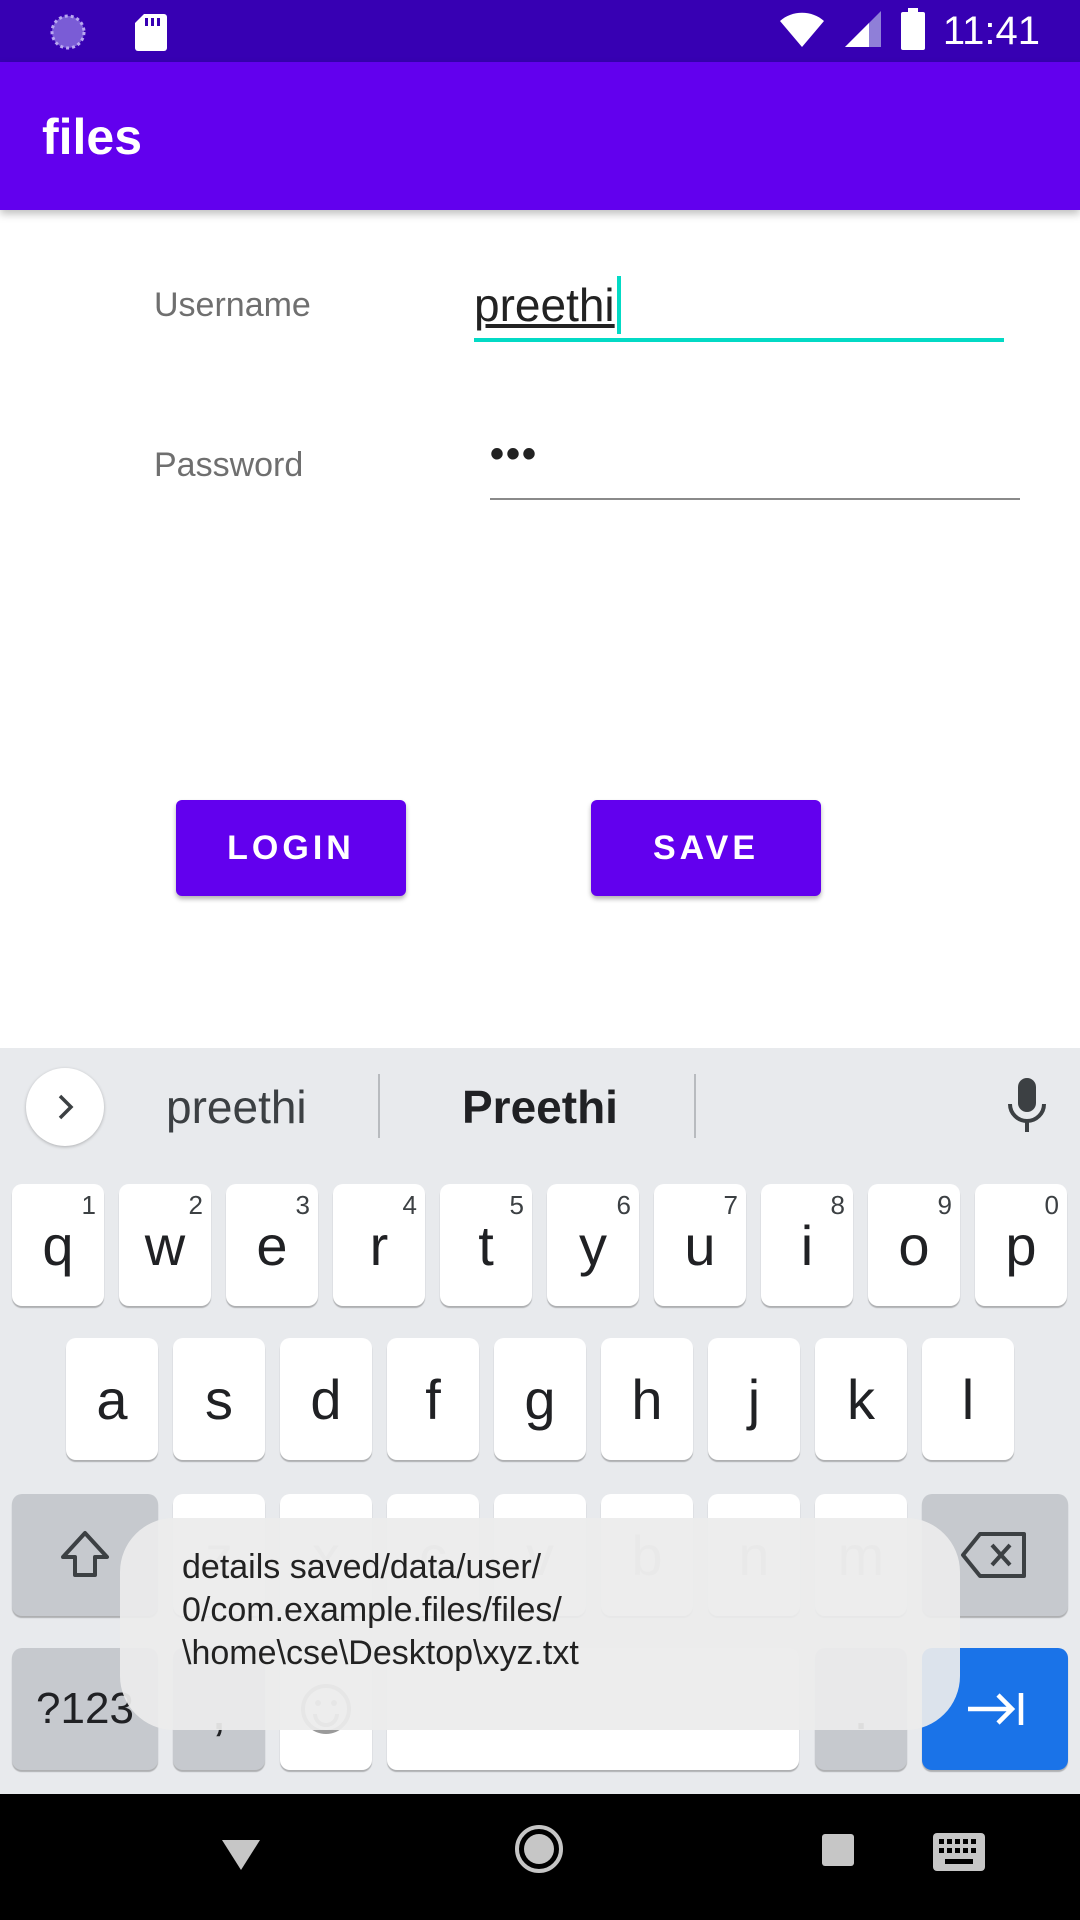 The height and width of the screenshot is (1920, 1080). Describe the element at coordinates (229, 465) in the screenshot. I see `password-label: Password` at that location.